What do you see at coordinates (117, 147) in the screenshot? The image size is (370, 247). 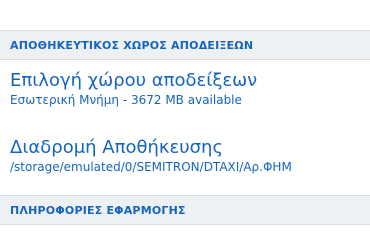 I see `preference-title: Διαδρομή Αποθήκευσης` at bounding box center [117, 147].